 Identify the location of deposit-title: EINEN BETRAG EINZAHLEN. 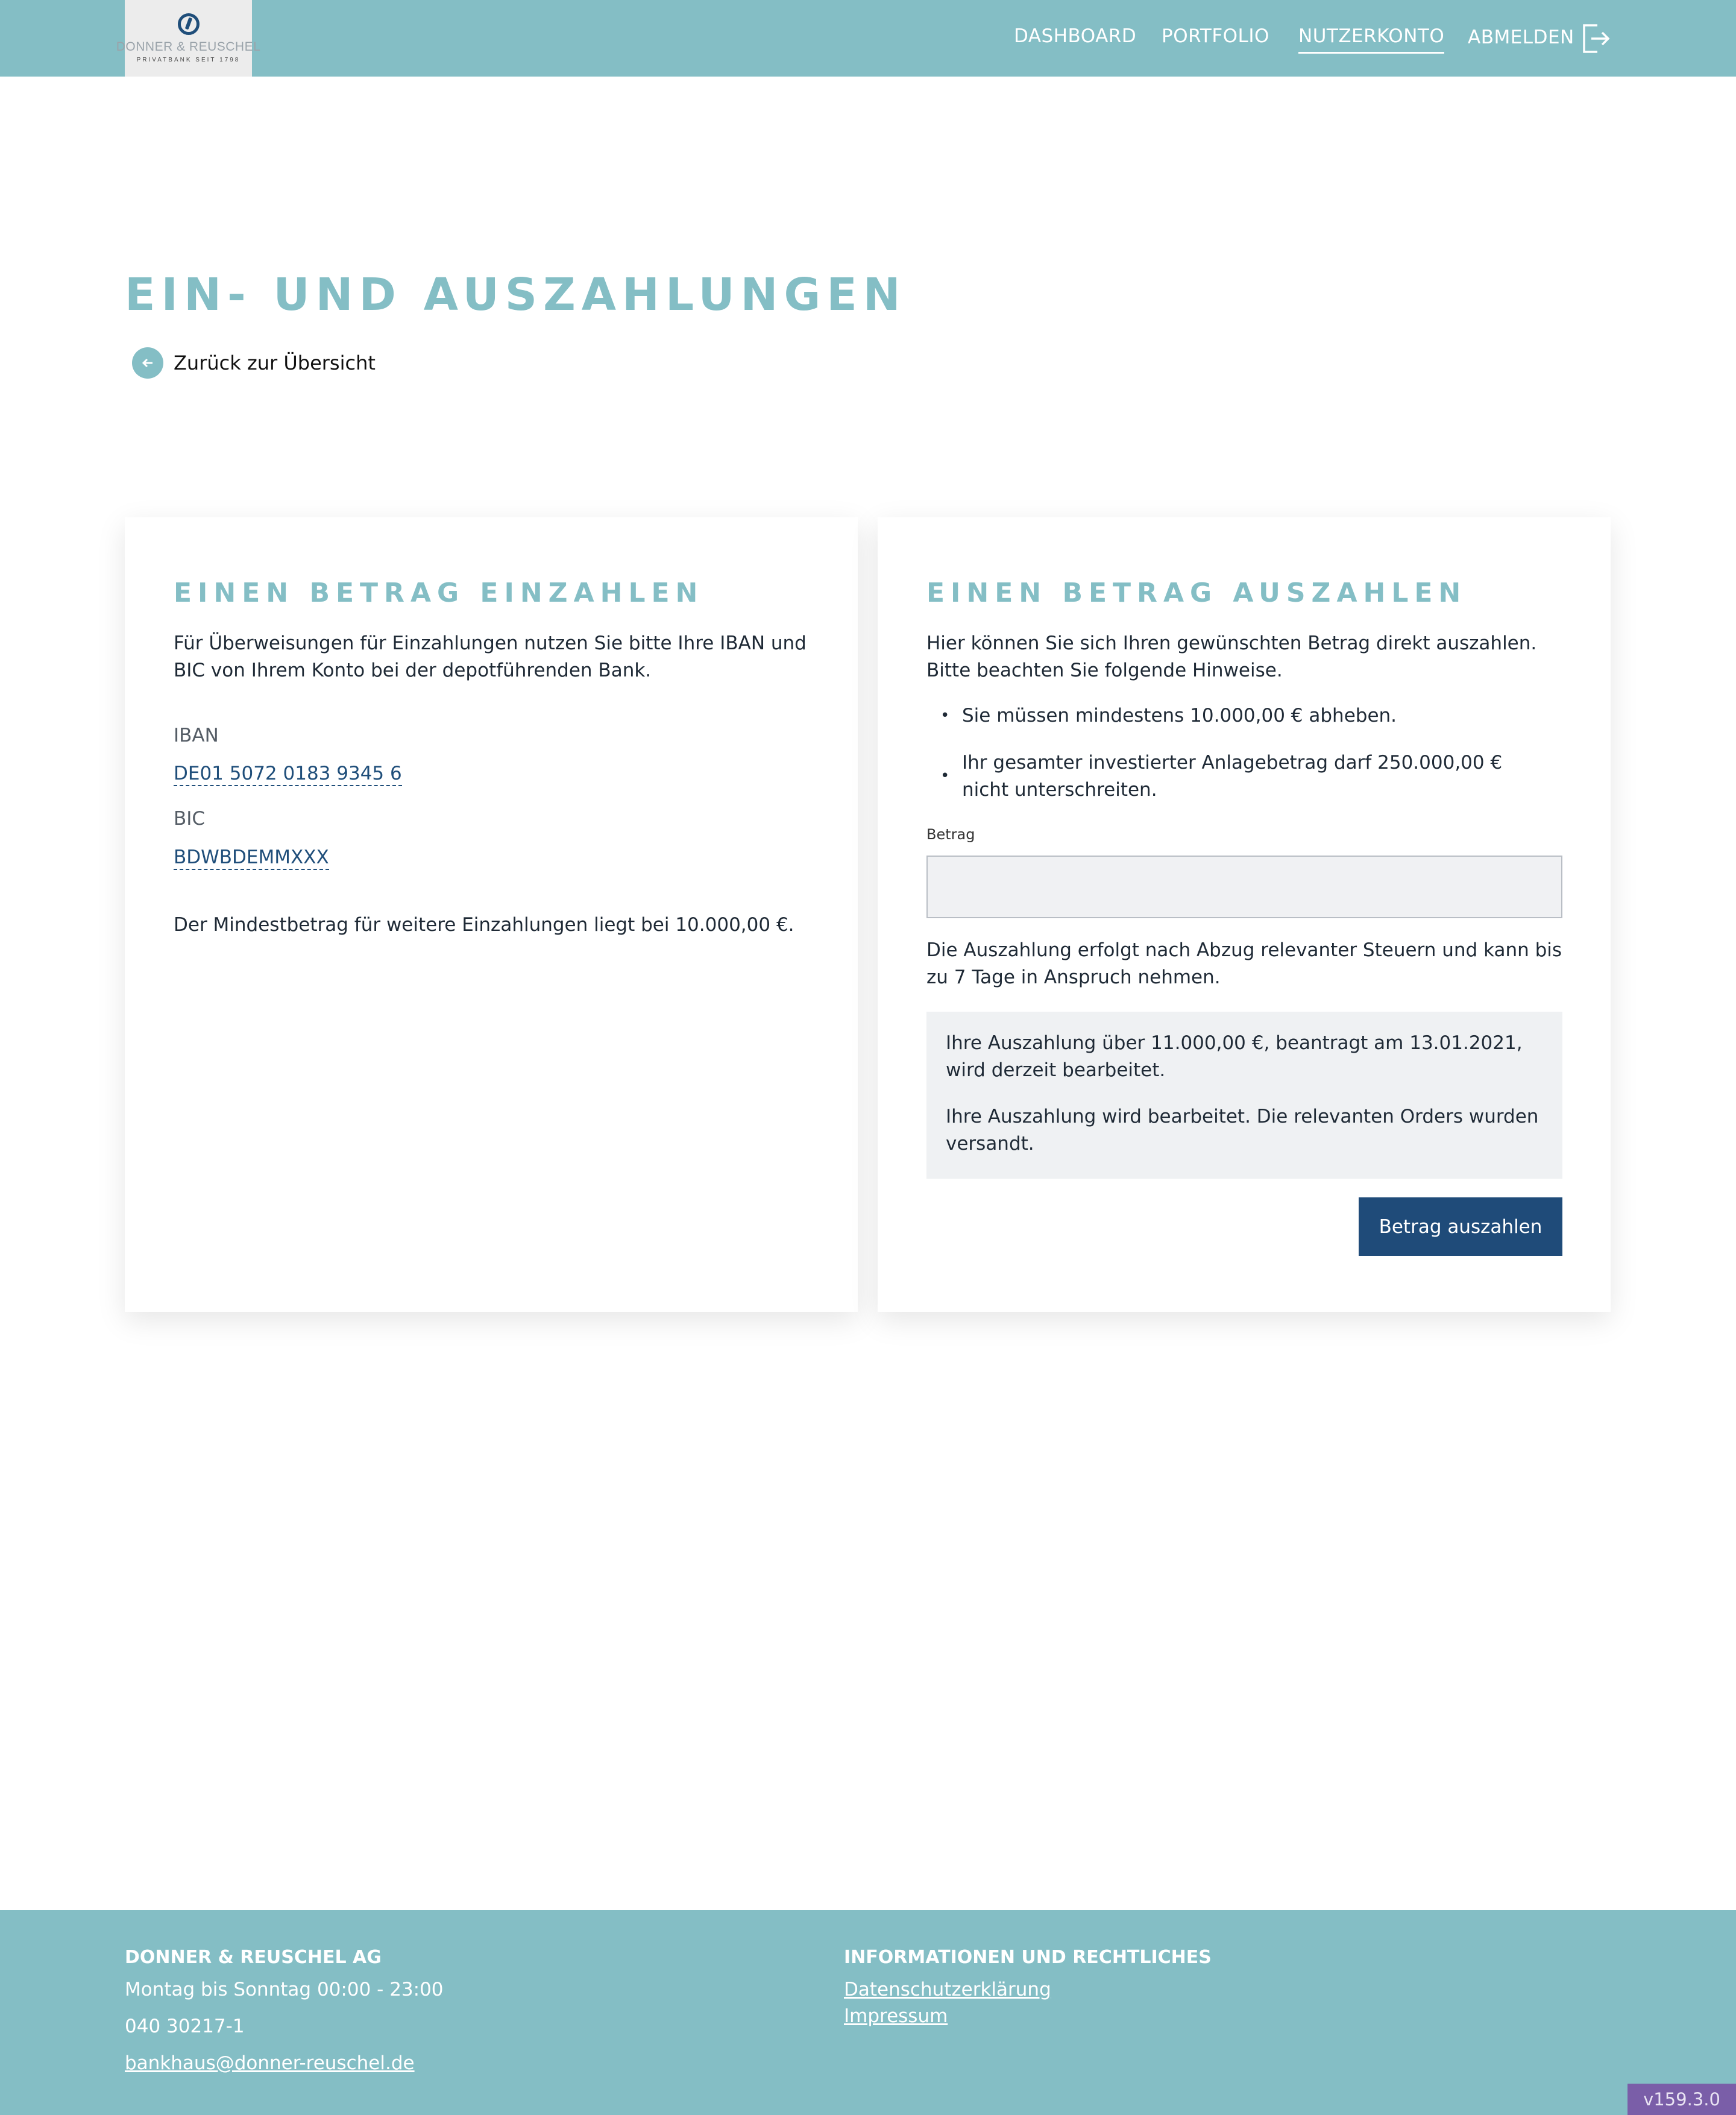
(439, 593).